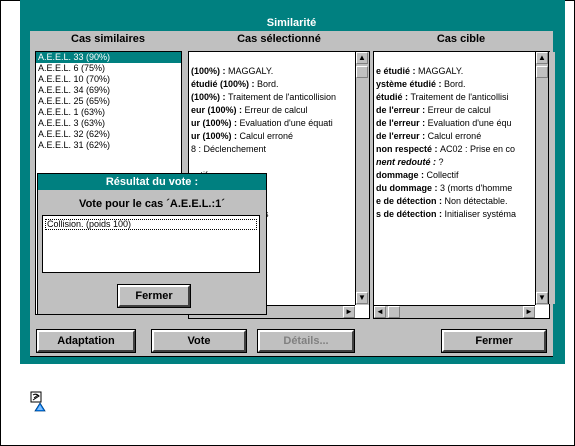 Image resolution: width=575 pixels, height=446 pixels. Describe the element at coordinates (108, 134) in the screenshot. I see `similar-case-item: A.E.E.L. 32 (62%)` at that location.